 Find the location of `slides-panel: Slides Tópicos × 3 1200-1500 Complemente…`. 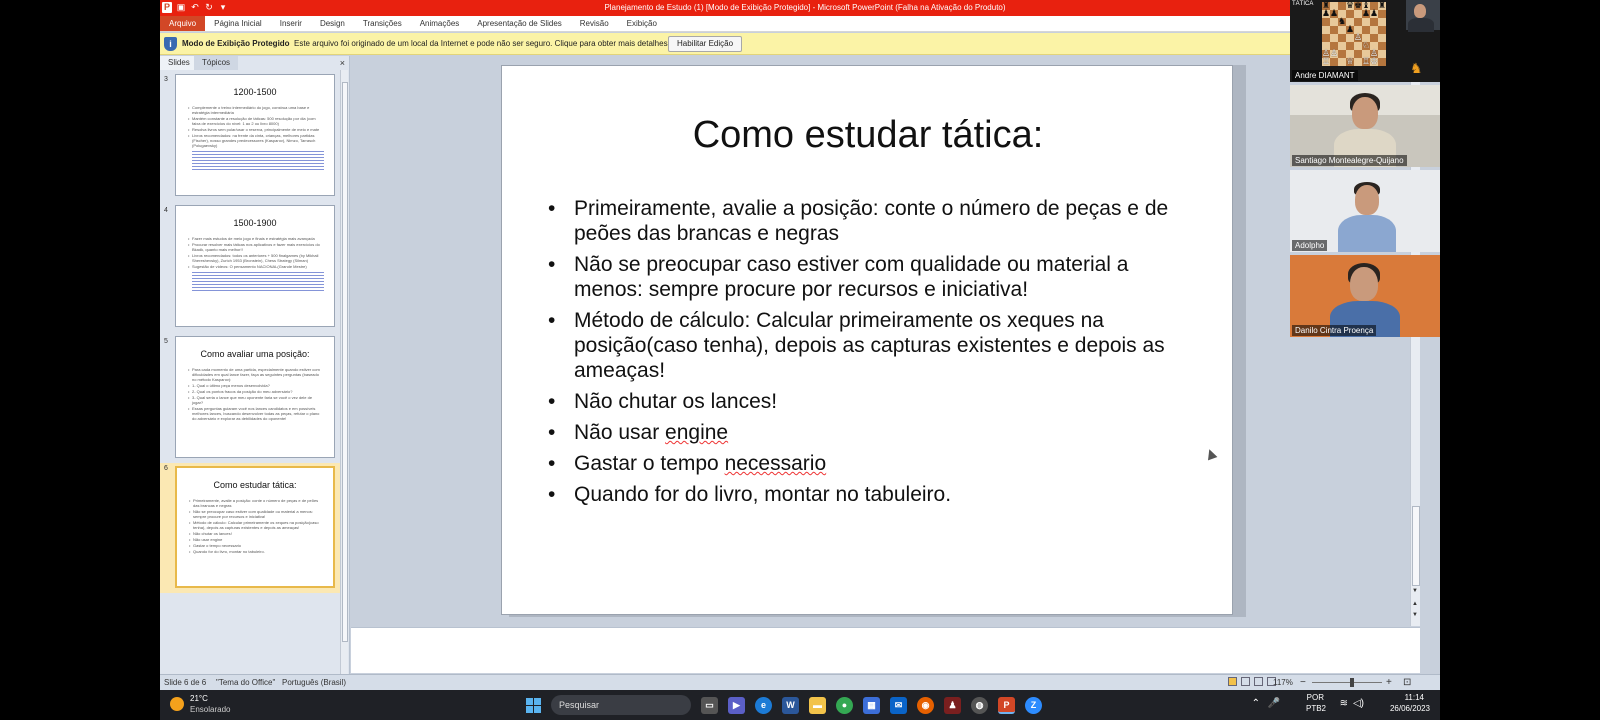

slides-panel: Slides Tópicos × 3 1200-1500 Complemente… is located at coordinates (255, 365).